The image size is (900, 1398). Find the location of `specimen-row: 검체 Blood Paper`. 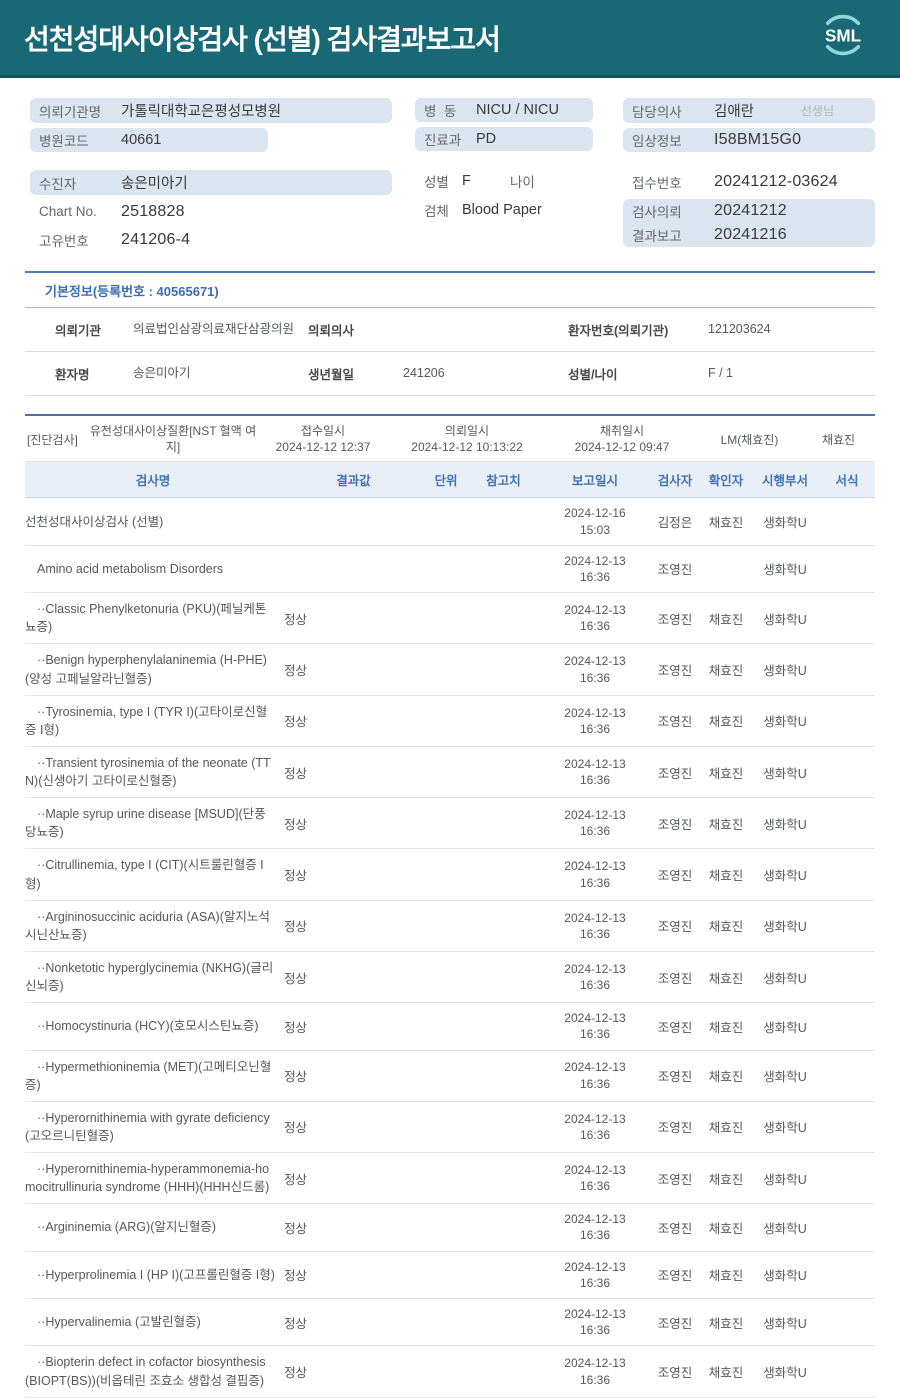

specimen-row: 검체 Blood Paper is located at coordinates (504, 210).